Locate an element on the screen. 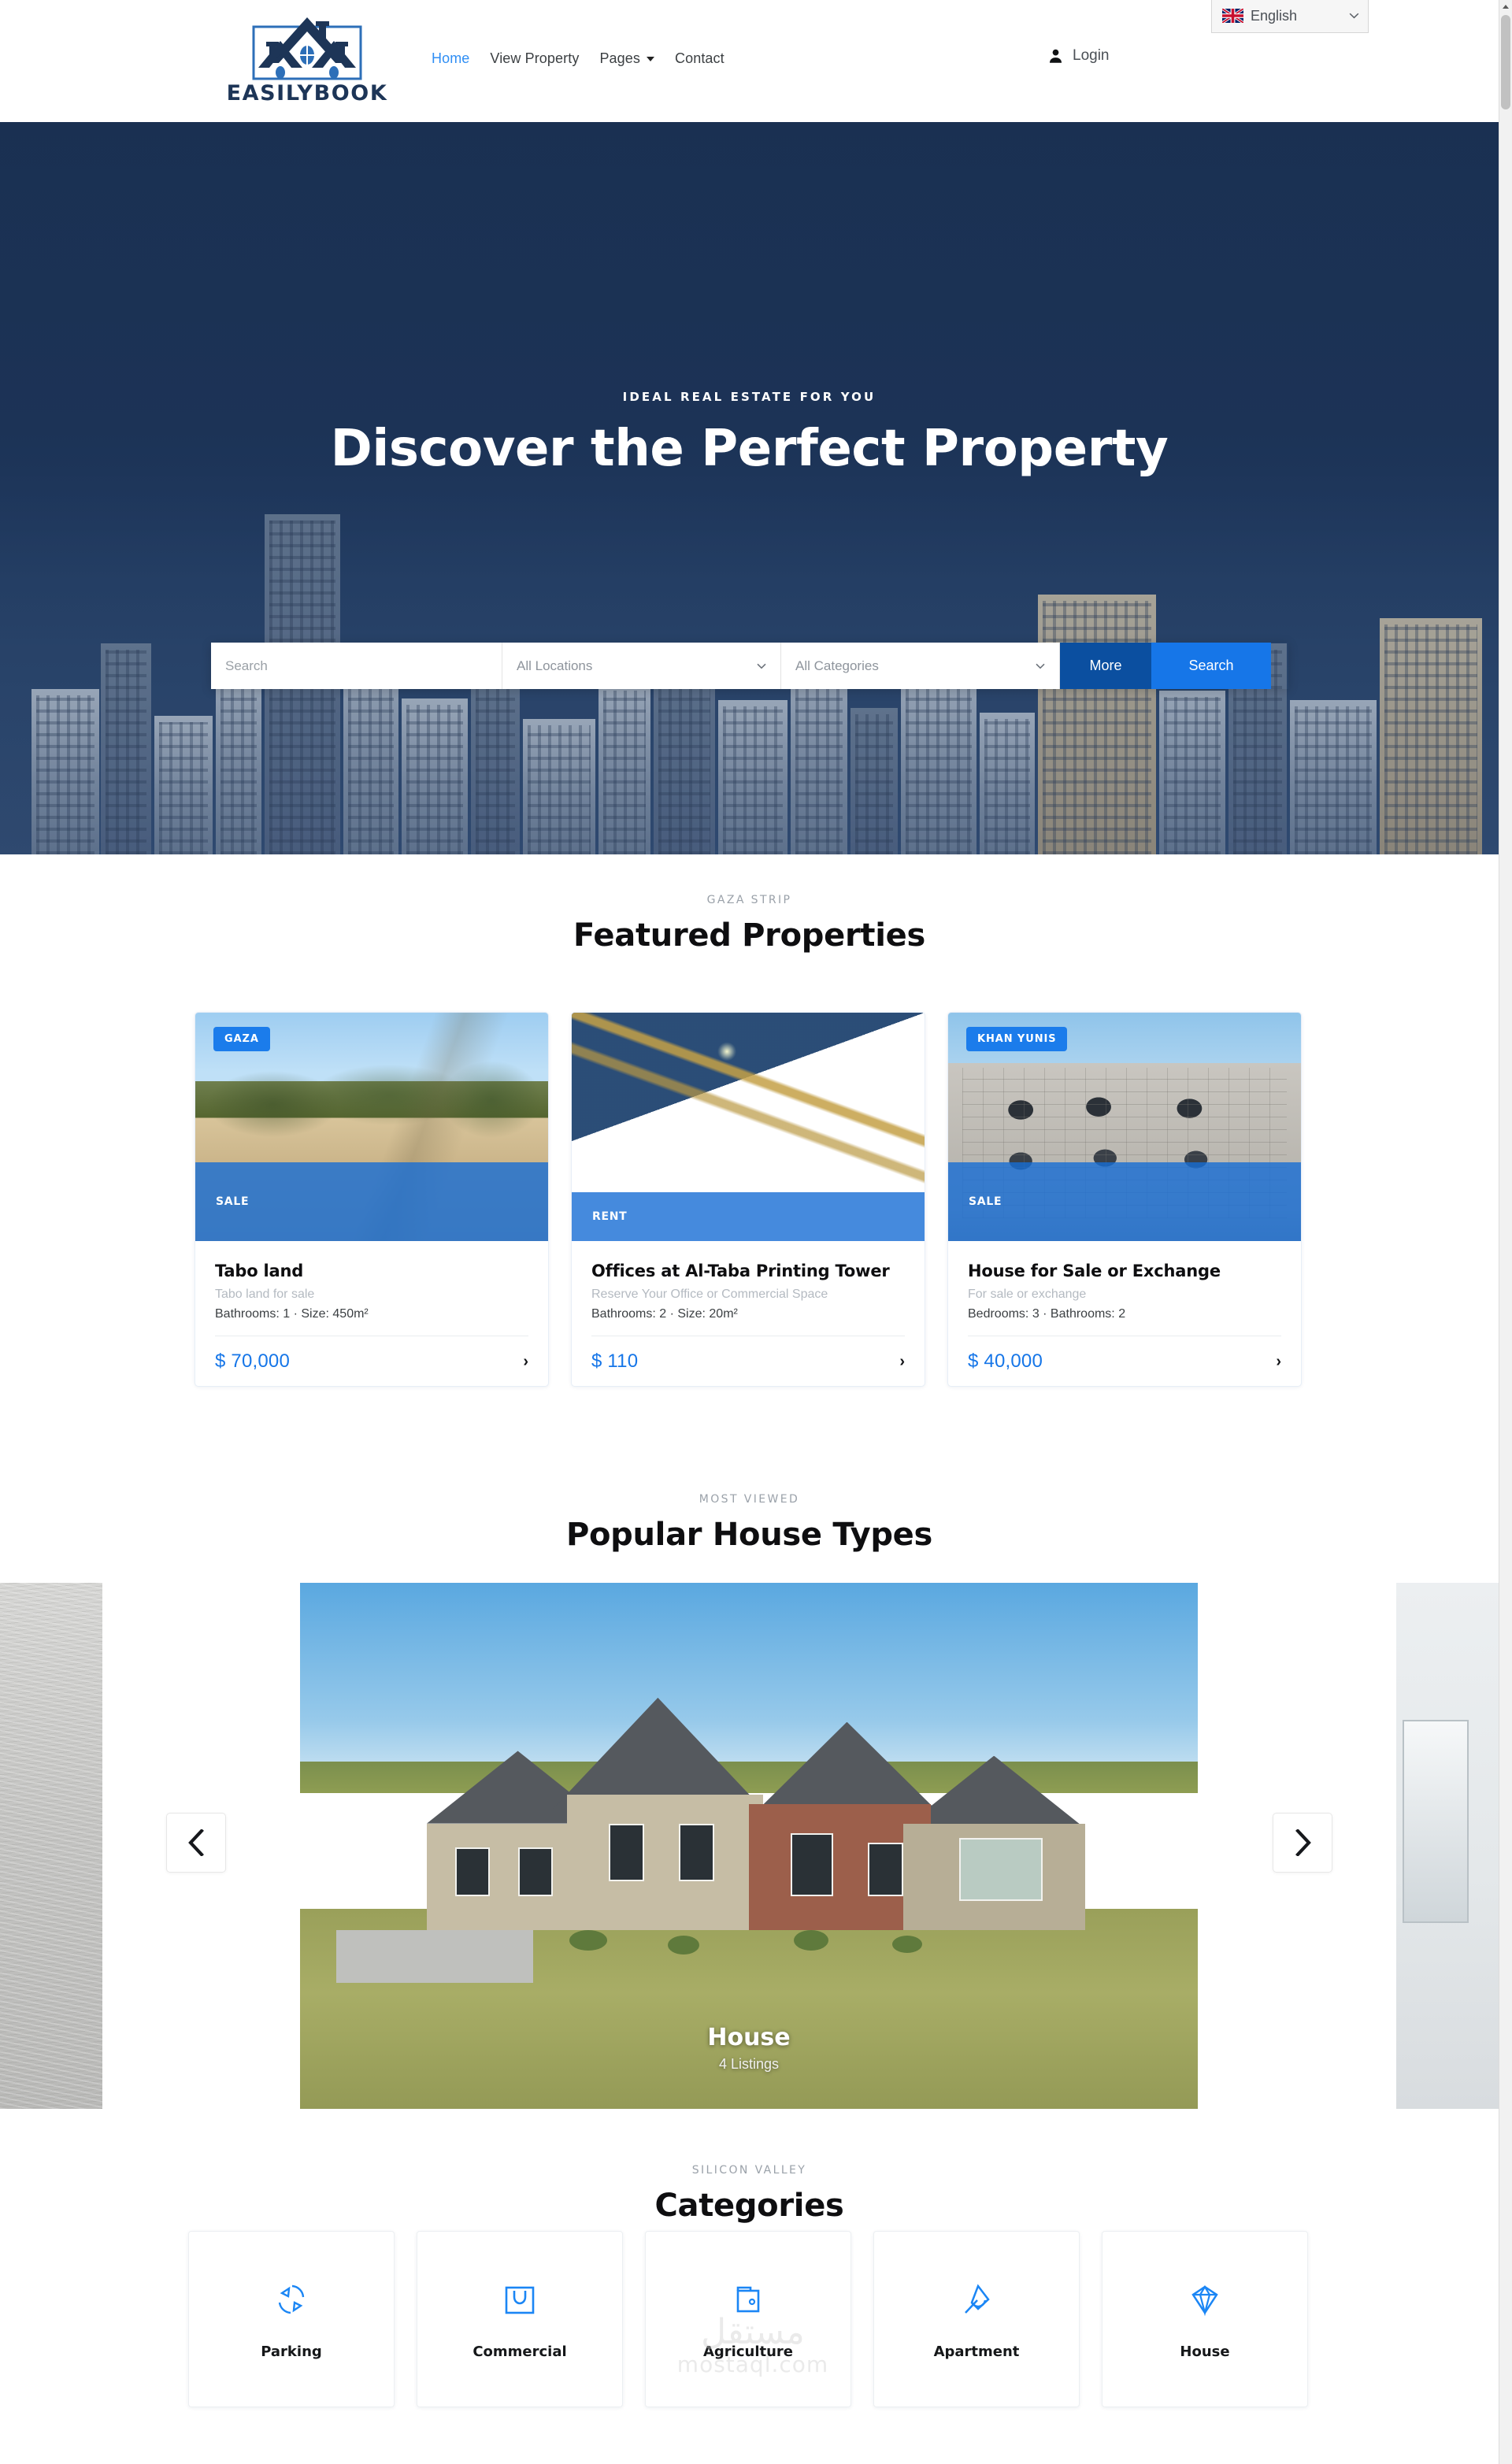  featured-eyebrow: GAZA STRIP is located at coordinates (749, 900).